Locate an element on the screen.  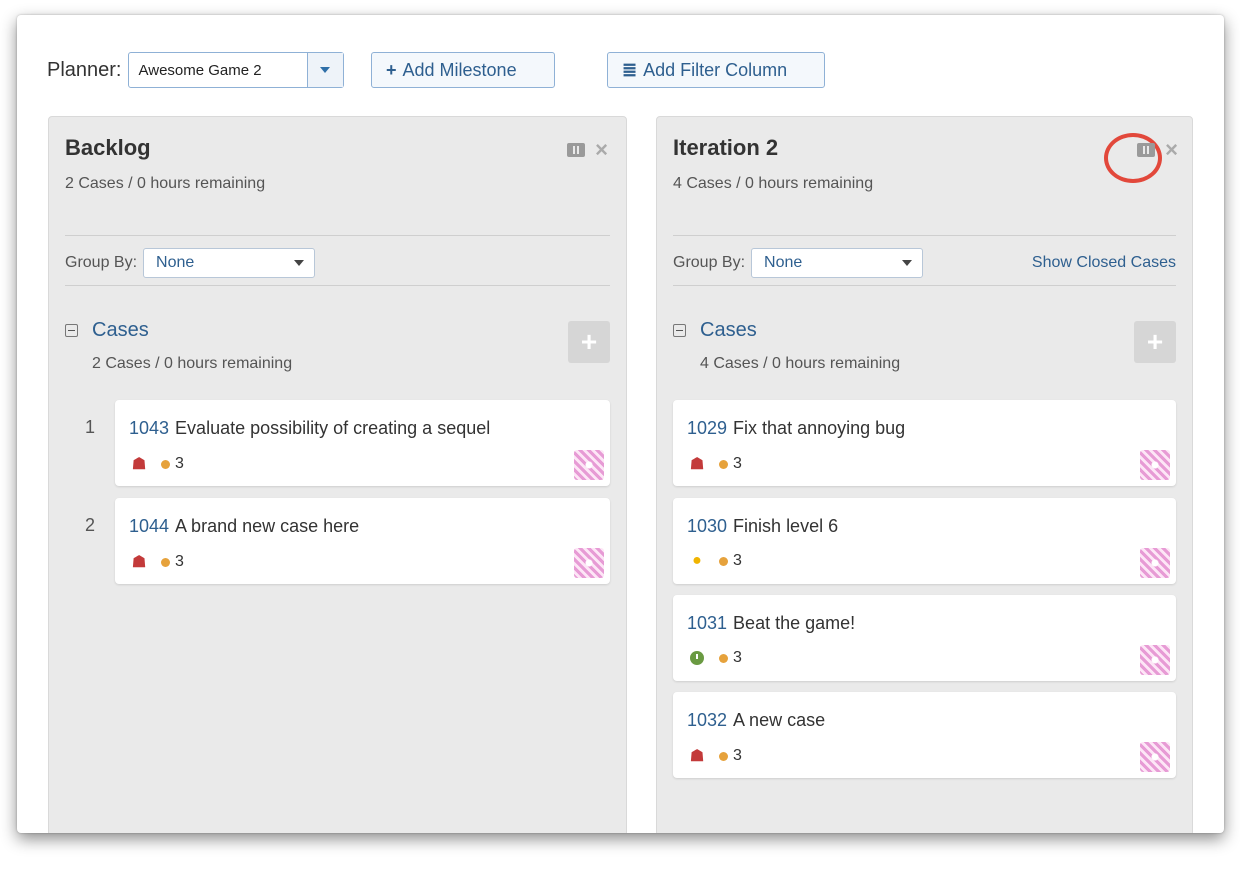
clock-icon is located at coordinates (697, 658).